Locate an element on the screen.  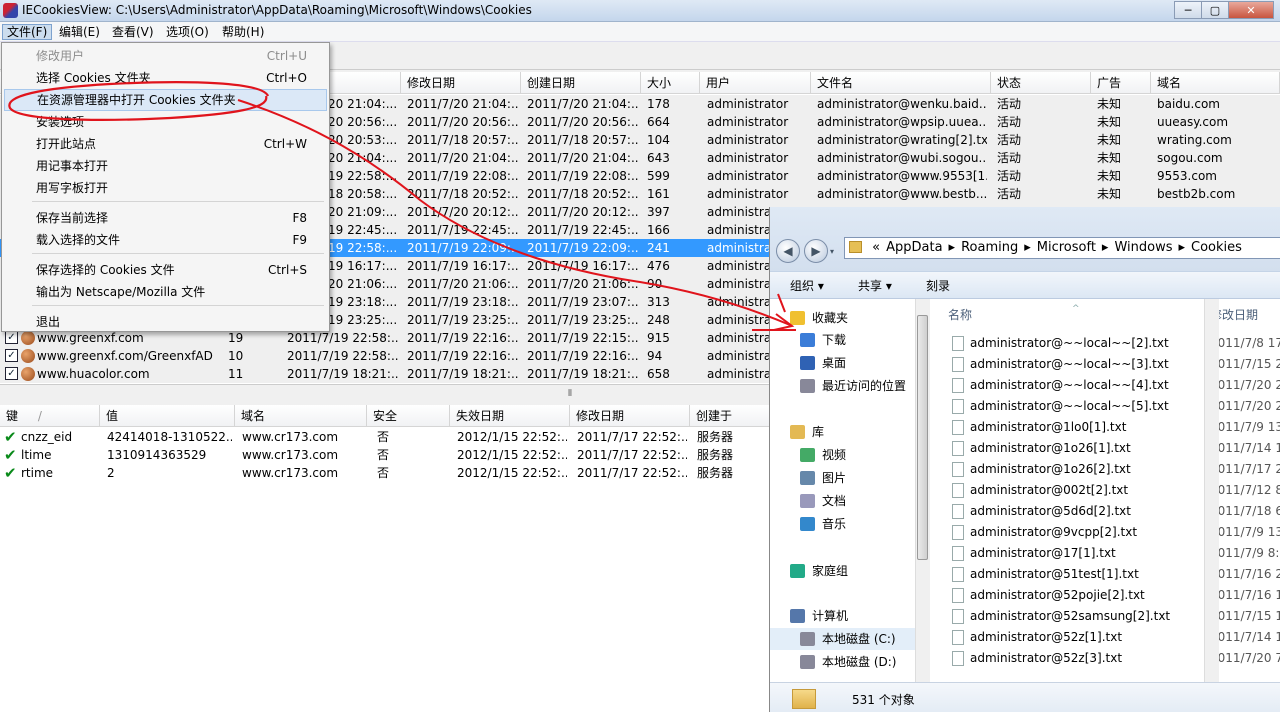
col-size: 大小 is located at coordinates (670, 83).